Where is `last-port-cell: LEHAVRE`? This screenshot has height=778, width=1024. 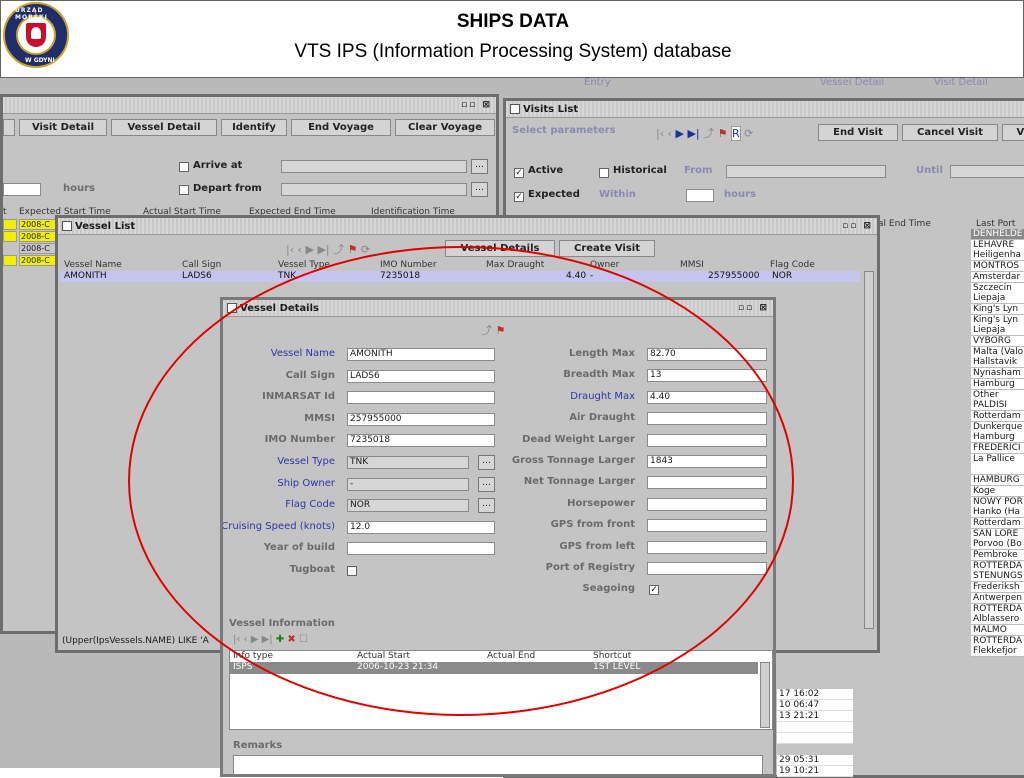 last-port-cell: LEHAVRE is located at coordinates (997, 245).